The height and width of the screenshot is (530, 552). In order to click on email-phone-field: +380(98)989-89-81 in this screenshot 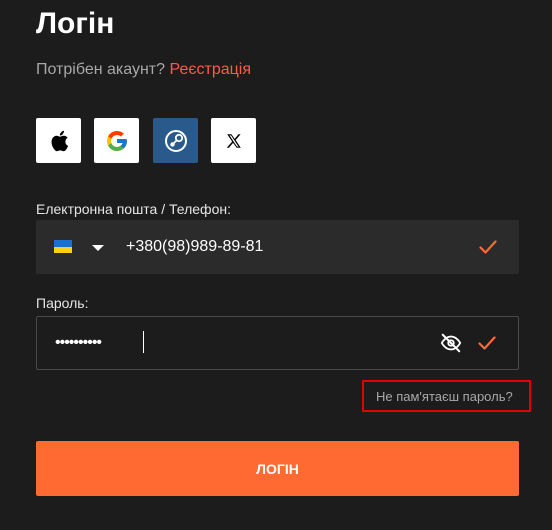, I will do `click(277, 247)`.